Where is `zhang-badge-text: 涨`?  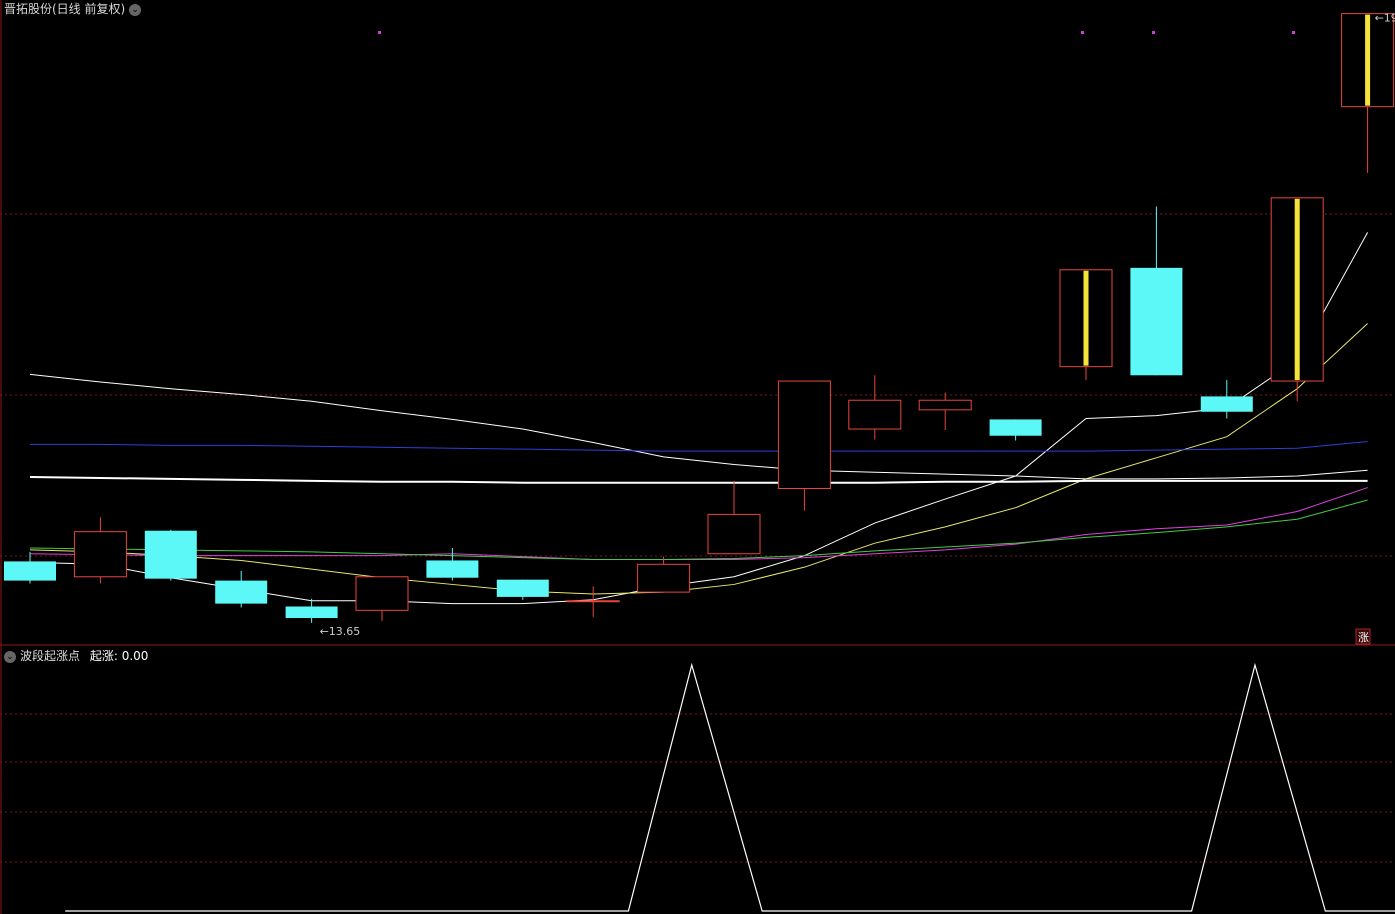 zhang-badge-text: 涨 is located at coordinates (1363, 637).